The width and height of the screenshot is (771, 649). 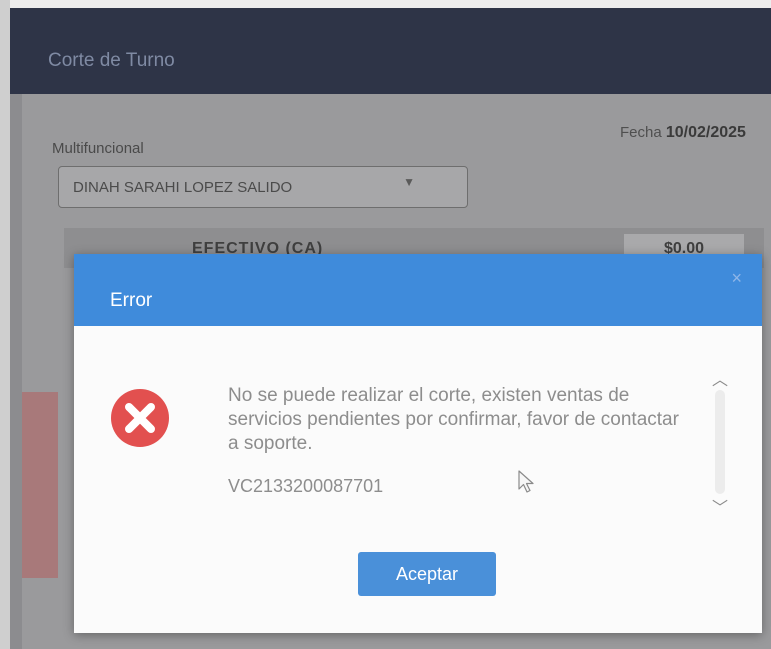 I want to click on message-scrollbar: ︿ ﹀, so click(x=720, y=442).